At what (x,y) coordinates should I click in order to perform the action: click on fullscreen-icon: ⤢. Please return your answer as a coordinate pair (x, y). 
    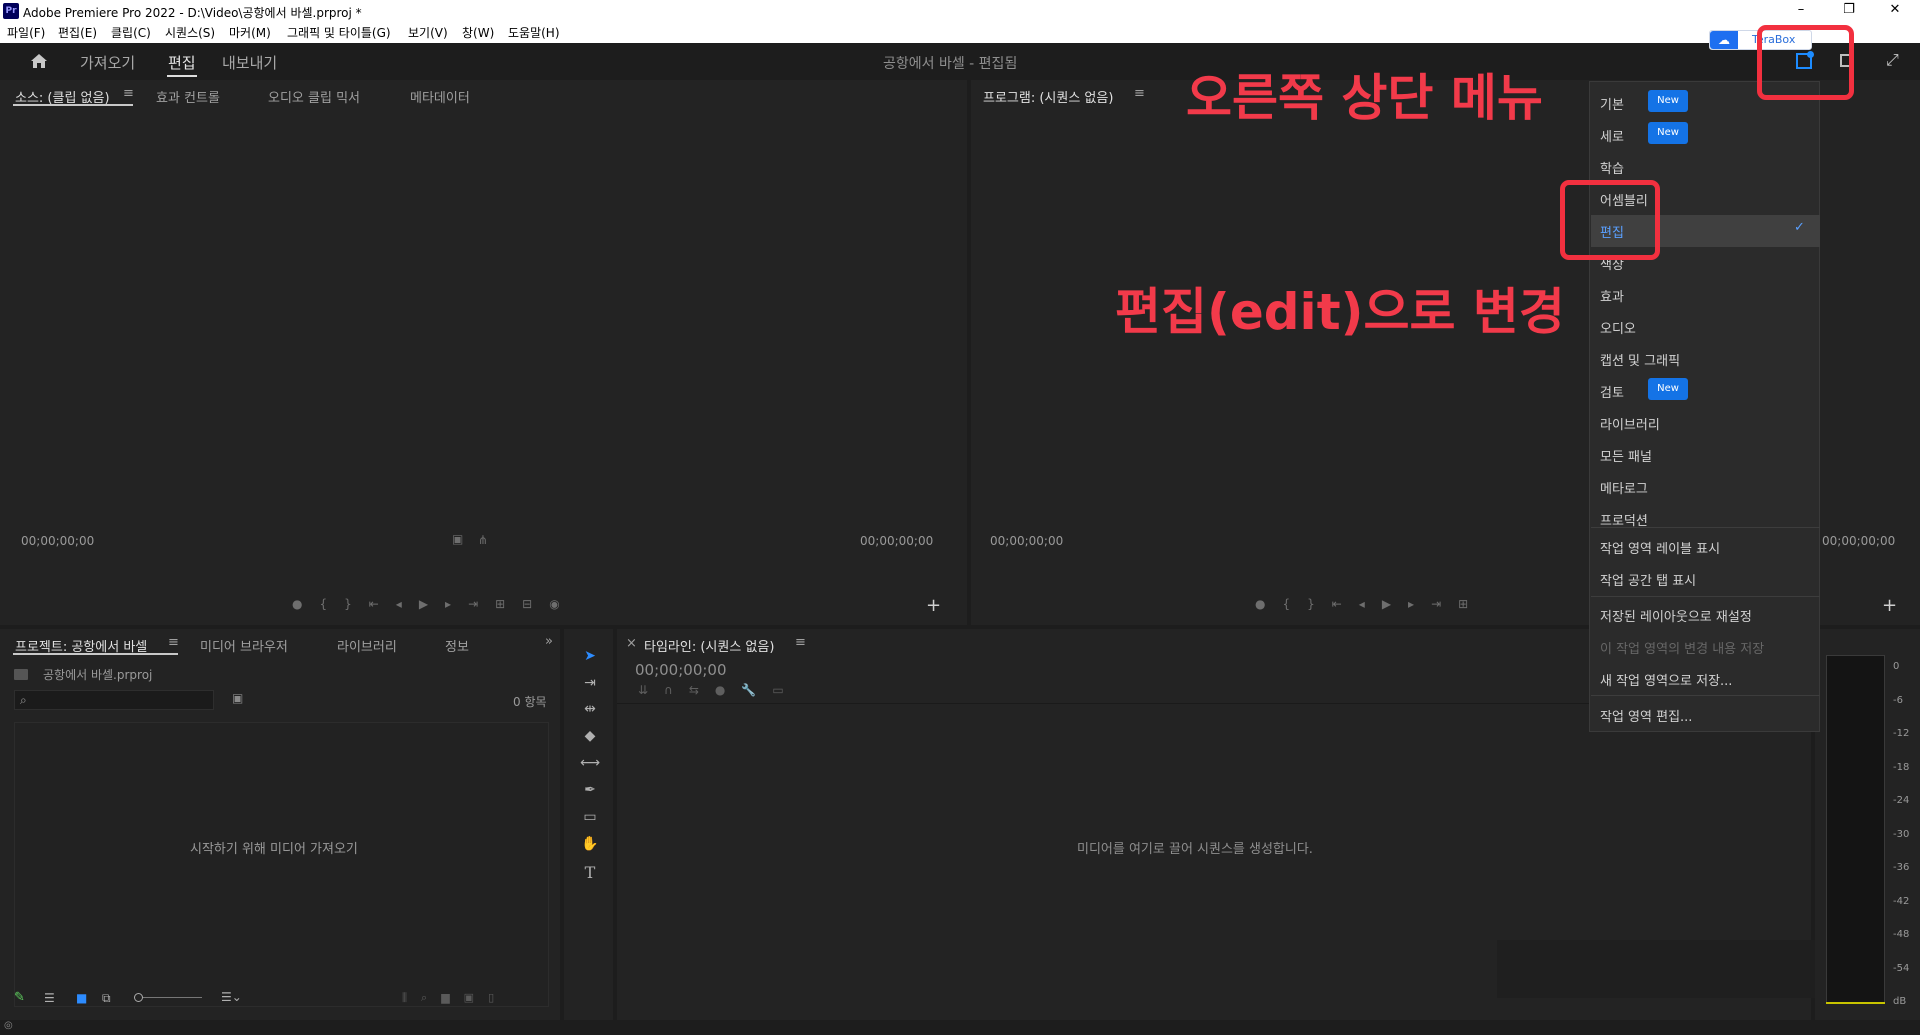
    Looking at the image, I should click on (1892, 60).